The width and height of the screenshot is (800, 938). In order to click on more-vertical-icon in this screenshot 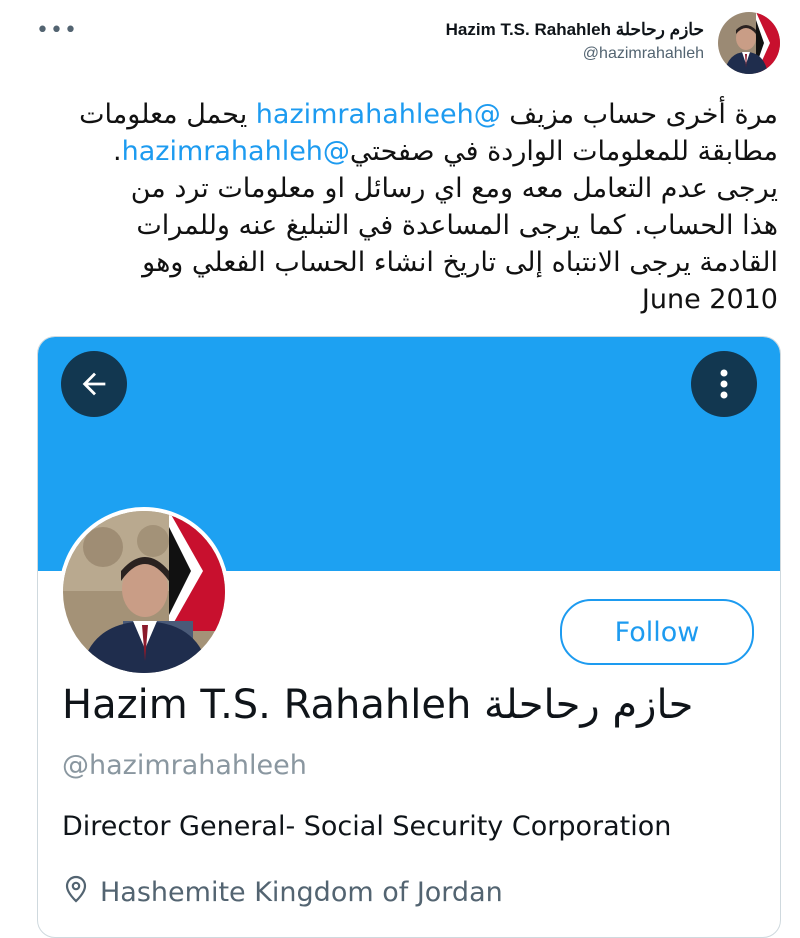, I will do `click(724, 384)`.